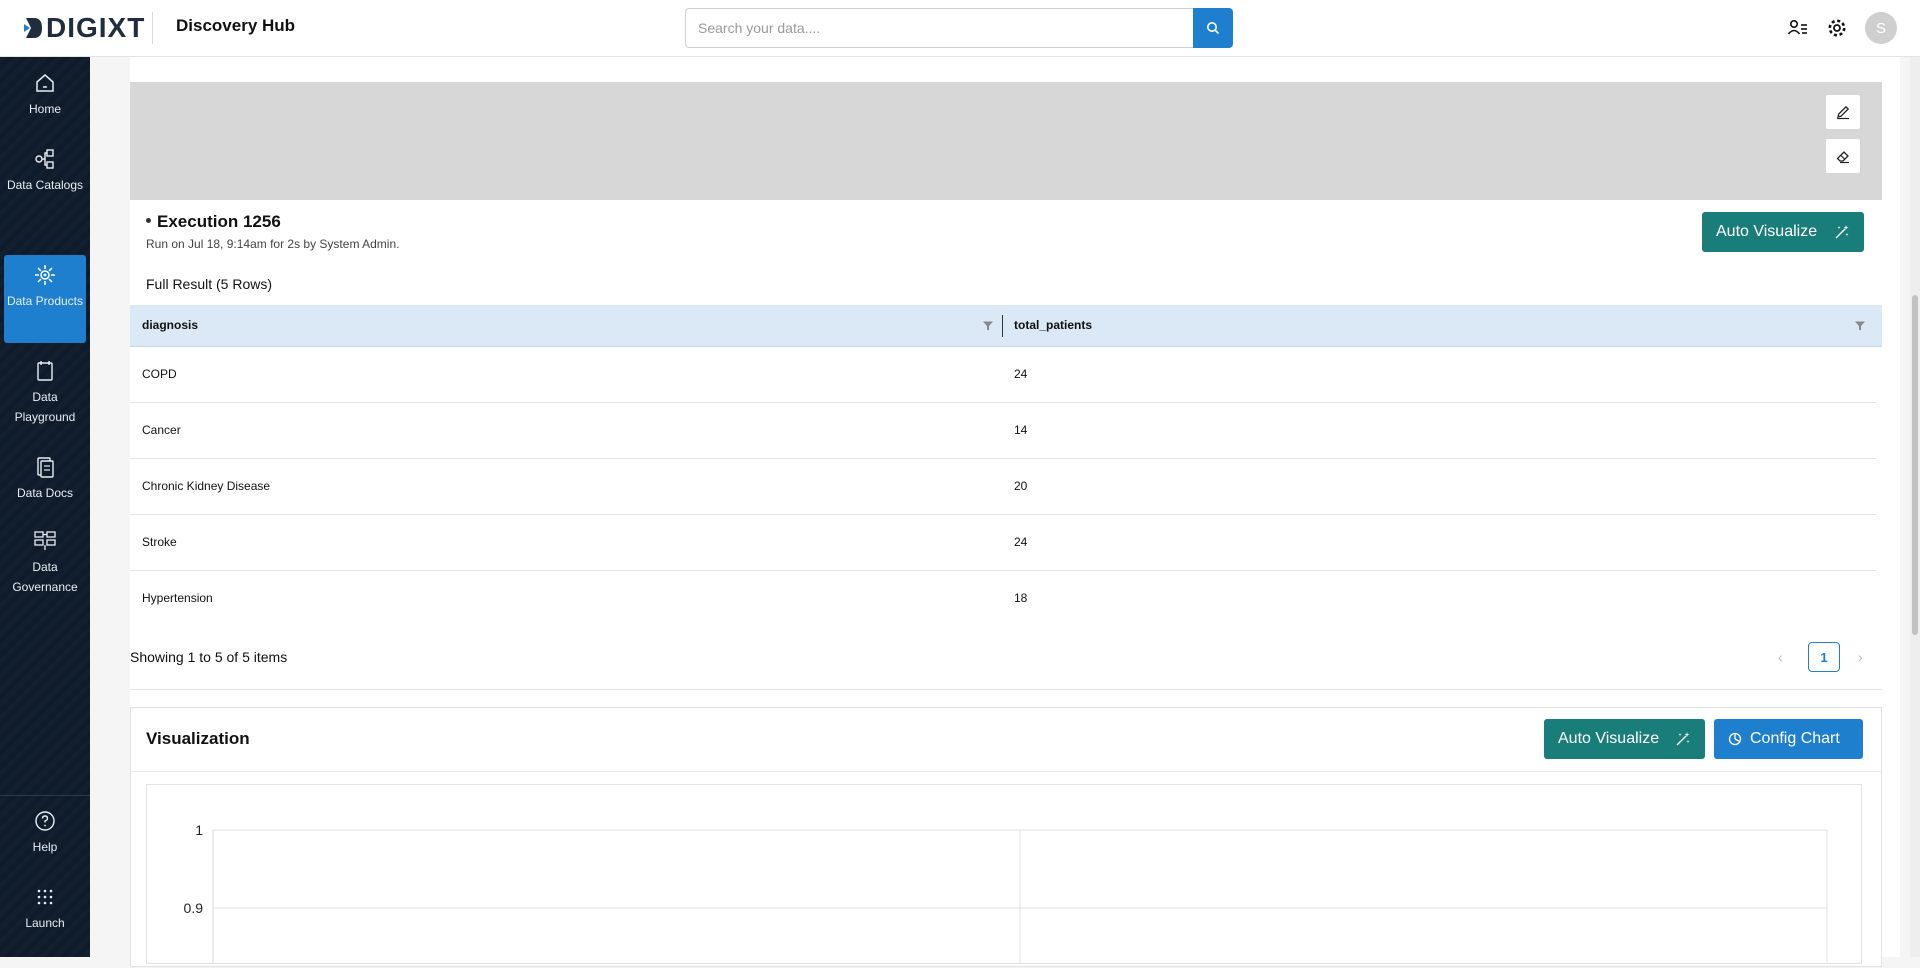 The height and width of the screenshot is (968, 1920). I want to click on sidebar-item-home: Home, so click(45, 101).